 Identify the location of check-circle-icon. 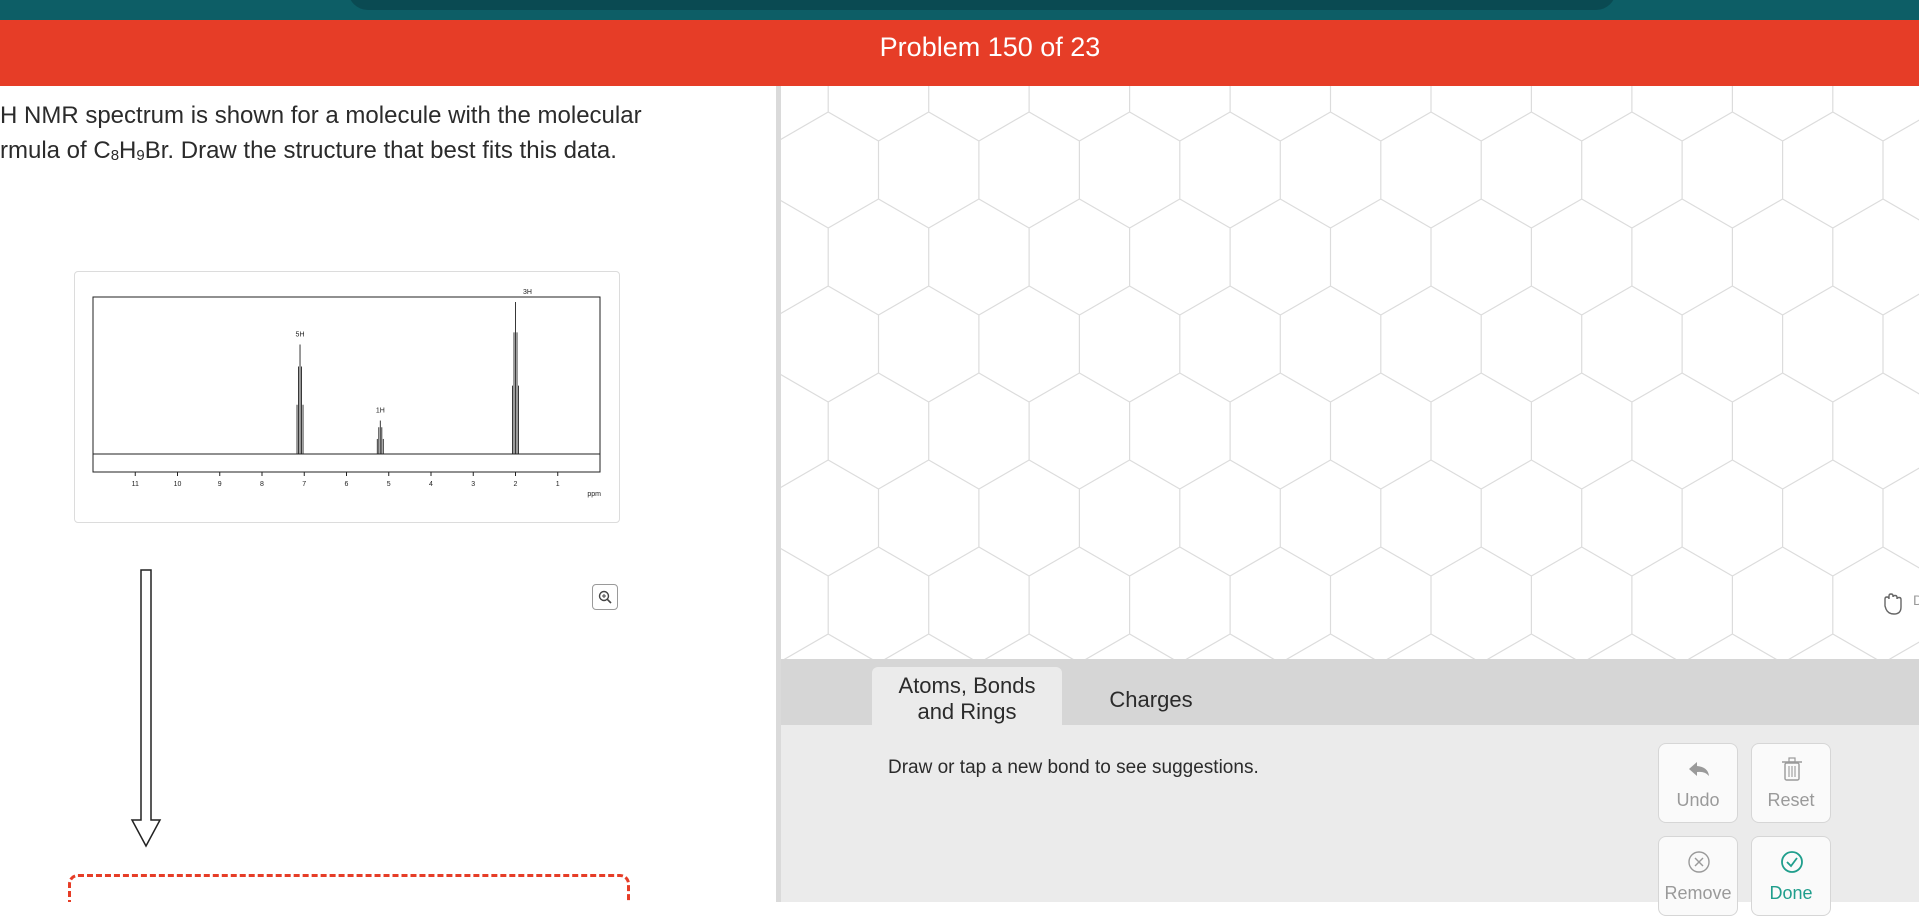
(1792, 862).